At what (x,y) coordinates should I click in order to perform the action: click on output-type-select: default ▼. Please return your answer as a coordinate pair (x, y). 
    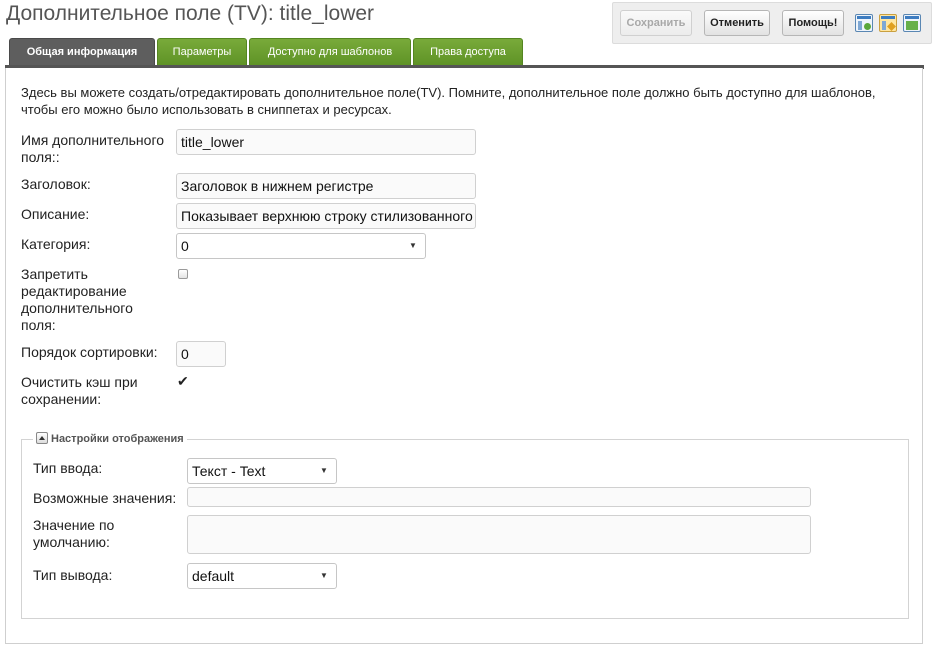
    Looking at the image, I should click on (262, 576).